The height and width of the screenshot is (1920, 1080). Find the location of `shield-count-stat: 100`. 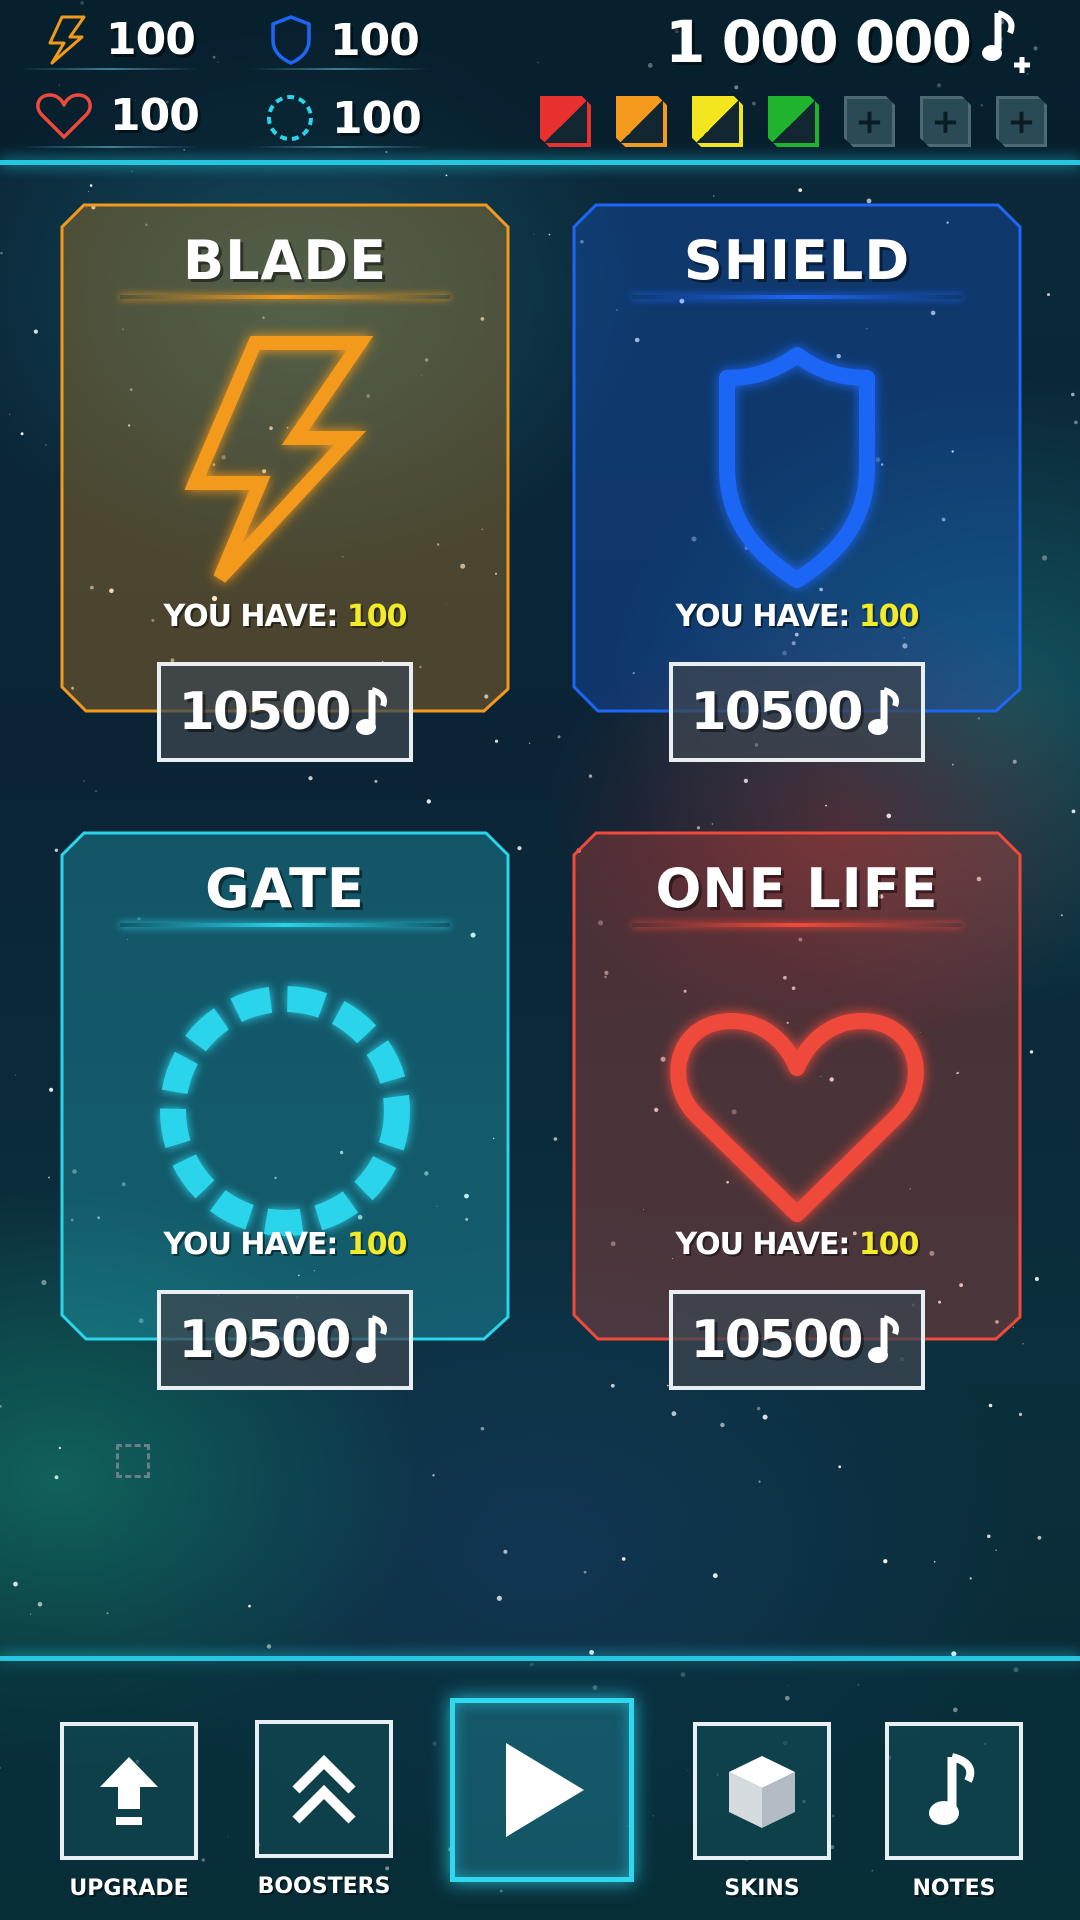

shield-count-stat: 100 is located at coordinates (344, 40).